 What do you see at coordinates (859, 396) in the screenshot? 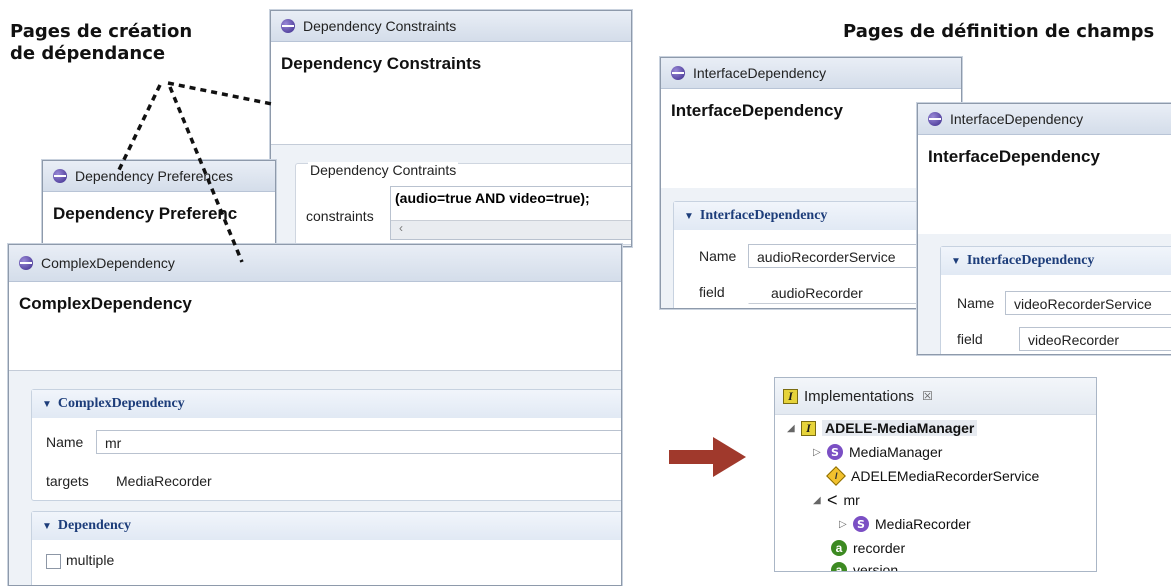
I see `tab-label: Implementations` at bounding box center [859, 396].